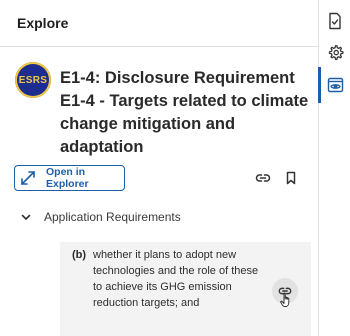  I want to click on panel-header: Explore, so click(159, 23).